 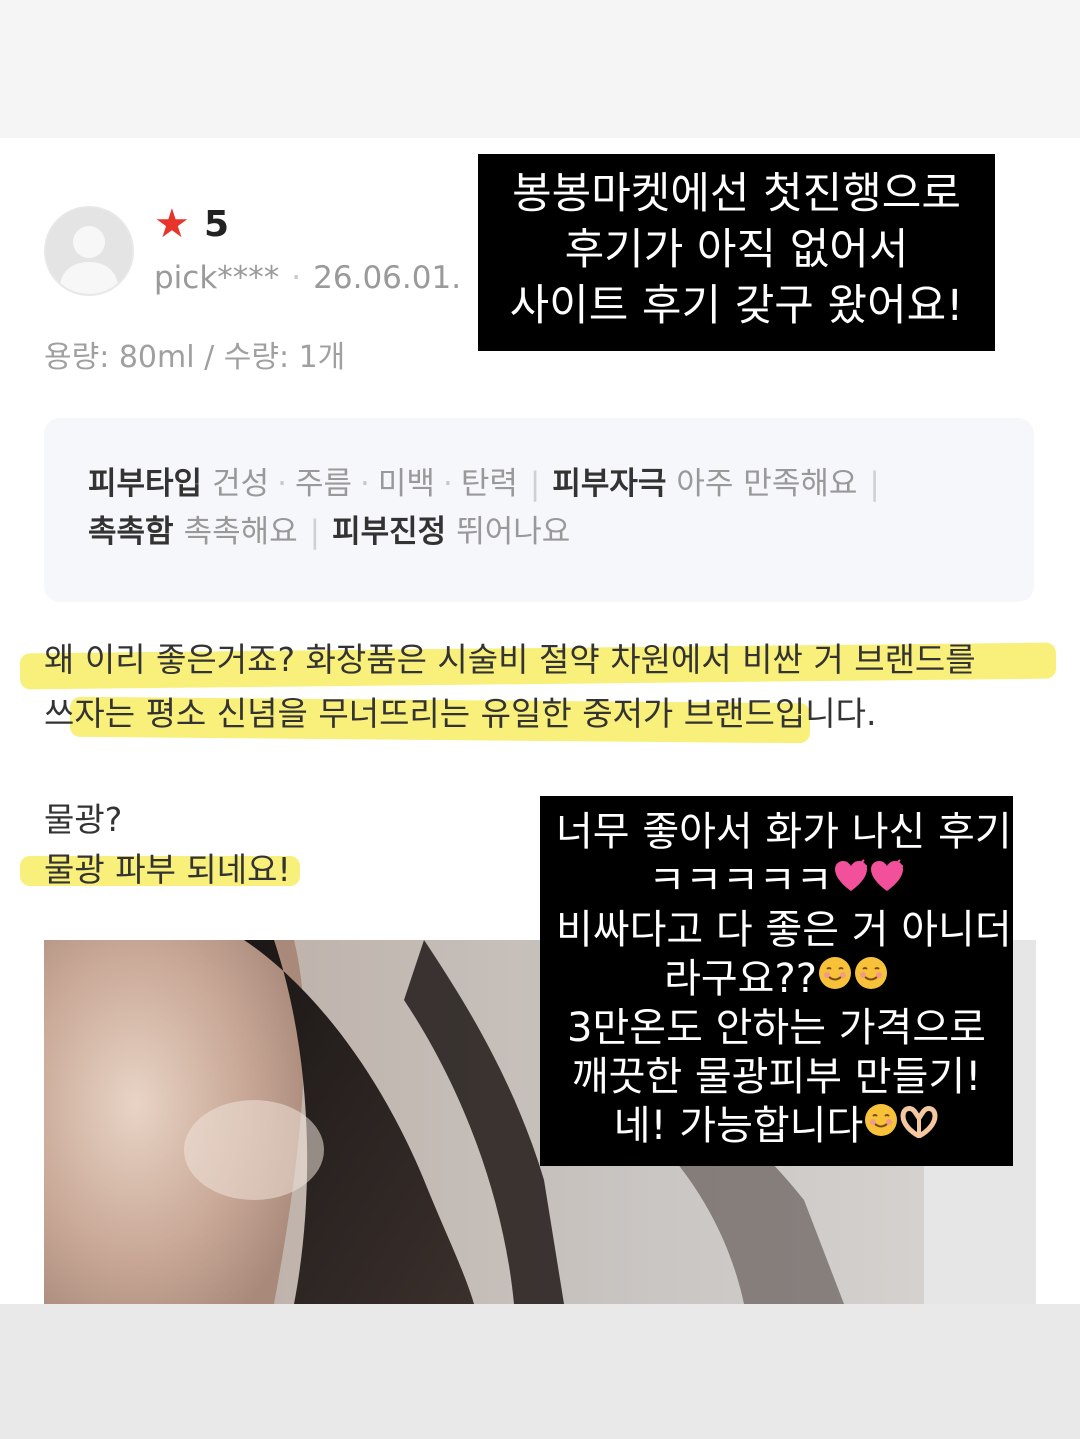 I want to click on skin-type-value: 탄력, so click(x=489, y=484).